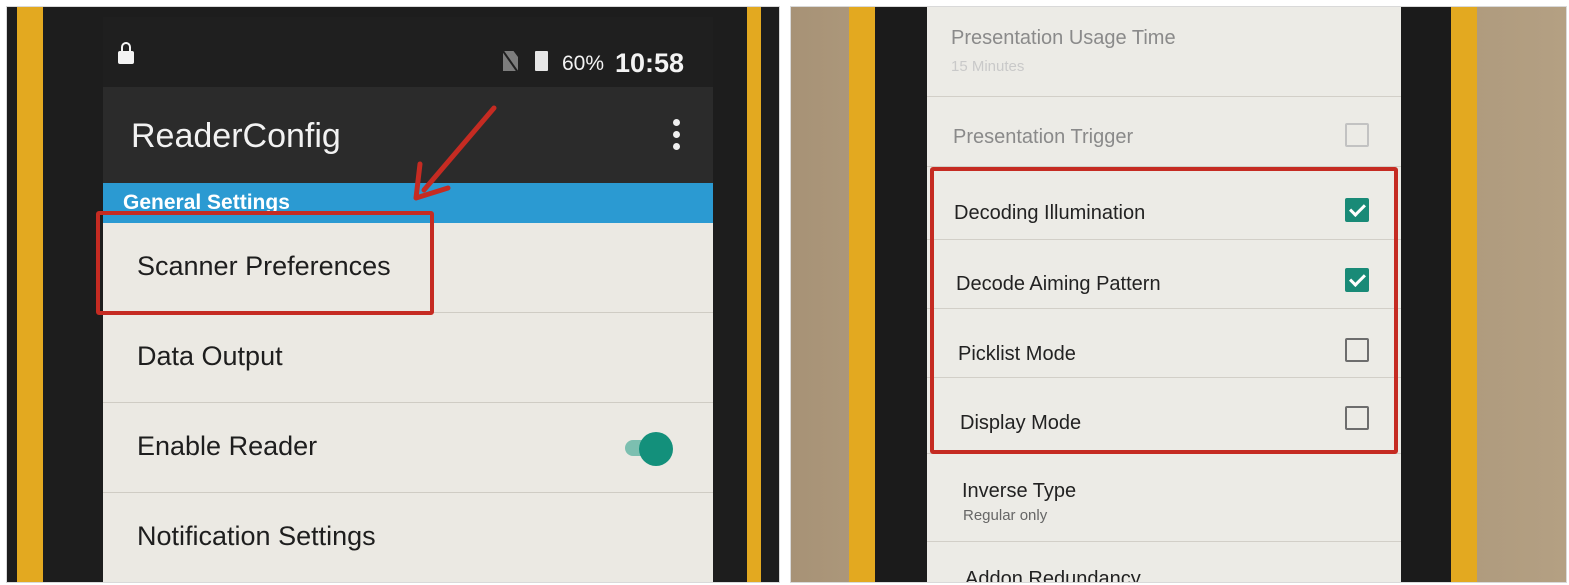 The image size is (1569, 585). What do you see at coordinates (1164, 52) in the screenshot?
I see `list-item-presentation-usage-time: Presentation Usage Time 15 Minutes` at bounding box center [1164, 52].